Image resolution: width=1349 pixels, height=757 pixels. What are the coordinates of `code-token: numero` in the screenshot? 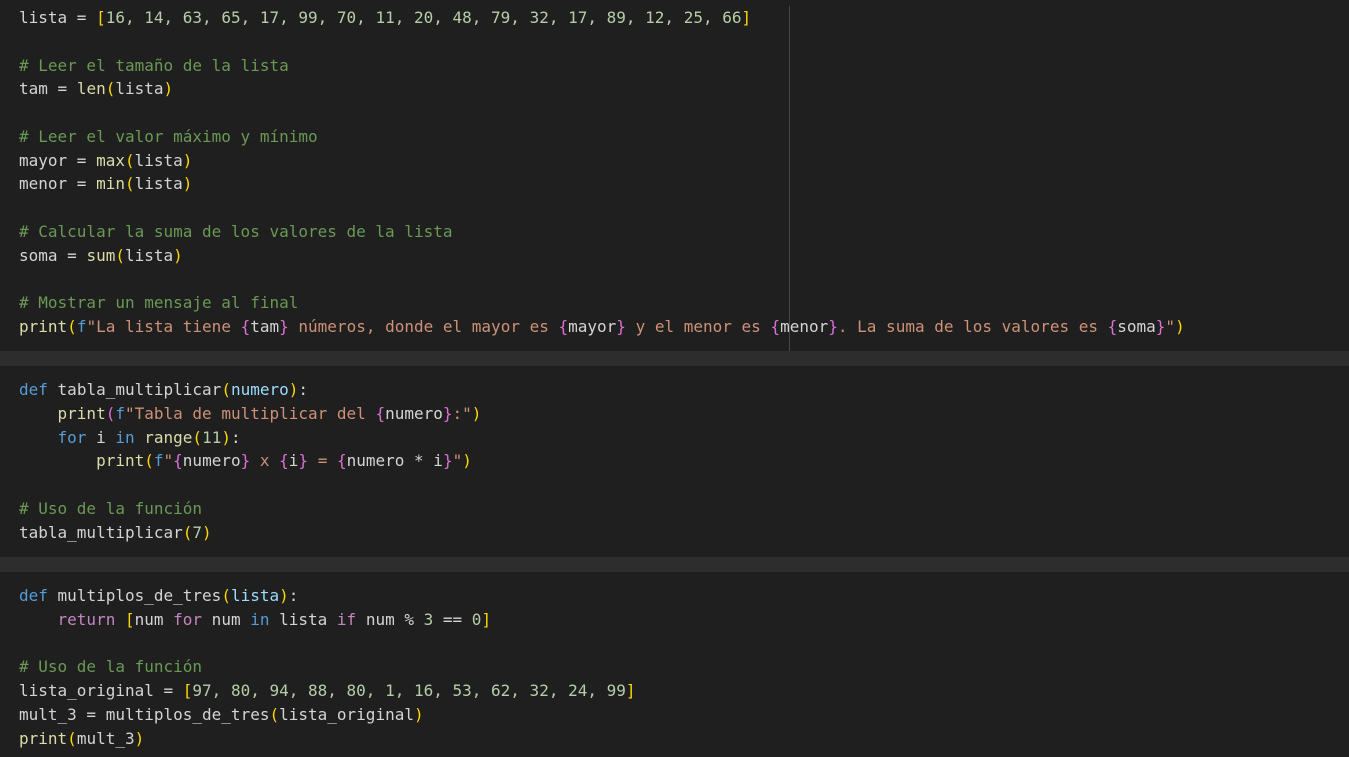 It's located at (259, 389).